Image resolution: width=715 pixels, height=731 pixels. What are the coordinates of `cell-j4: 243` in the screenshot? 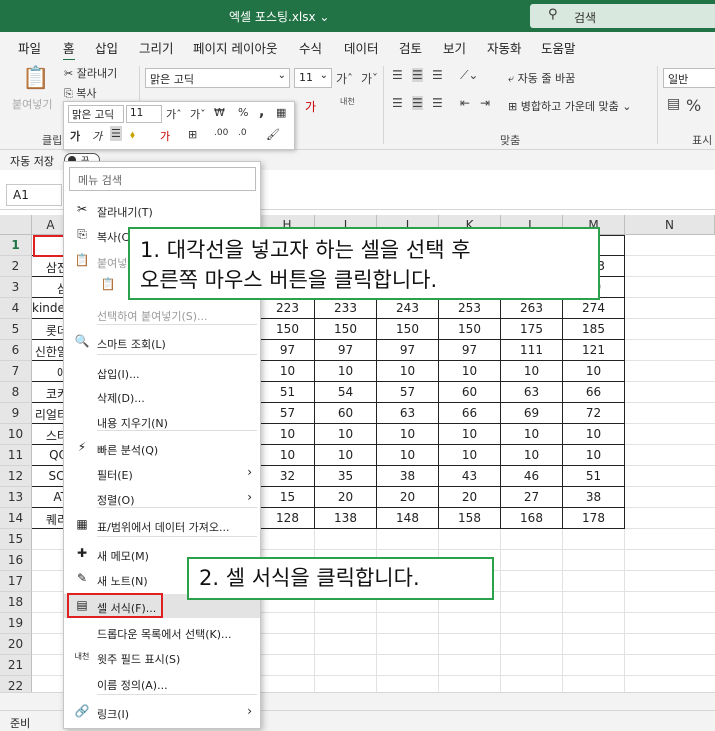 It's located at (408, 308).